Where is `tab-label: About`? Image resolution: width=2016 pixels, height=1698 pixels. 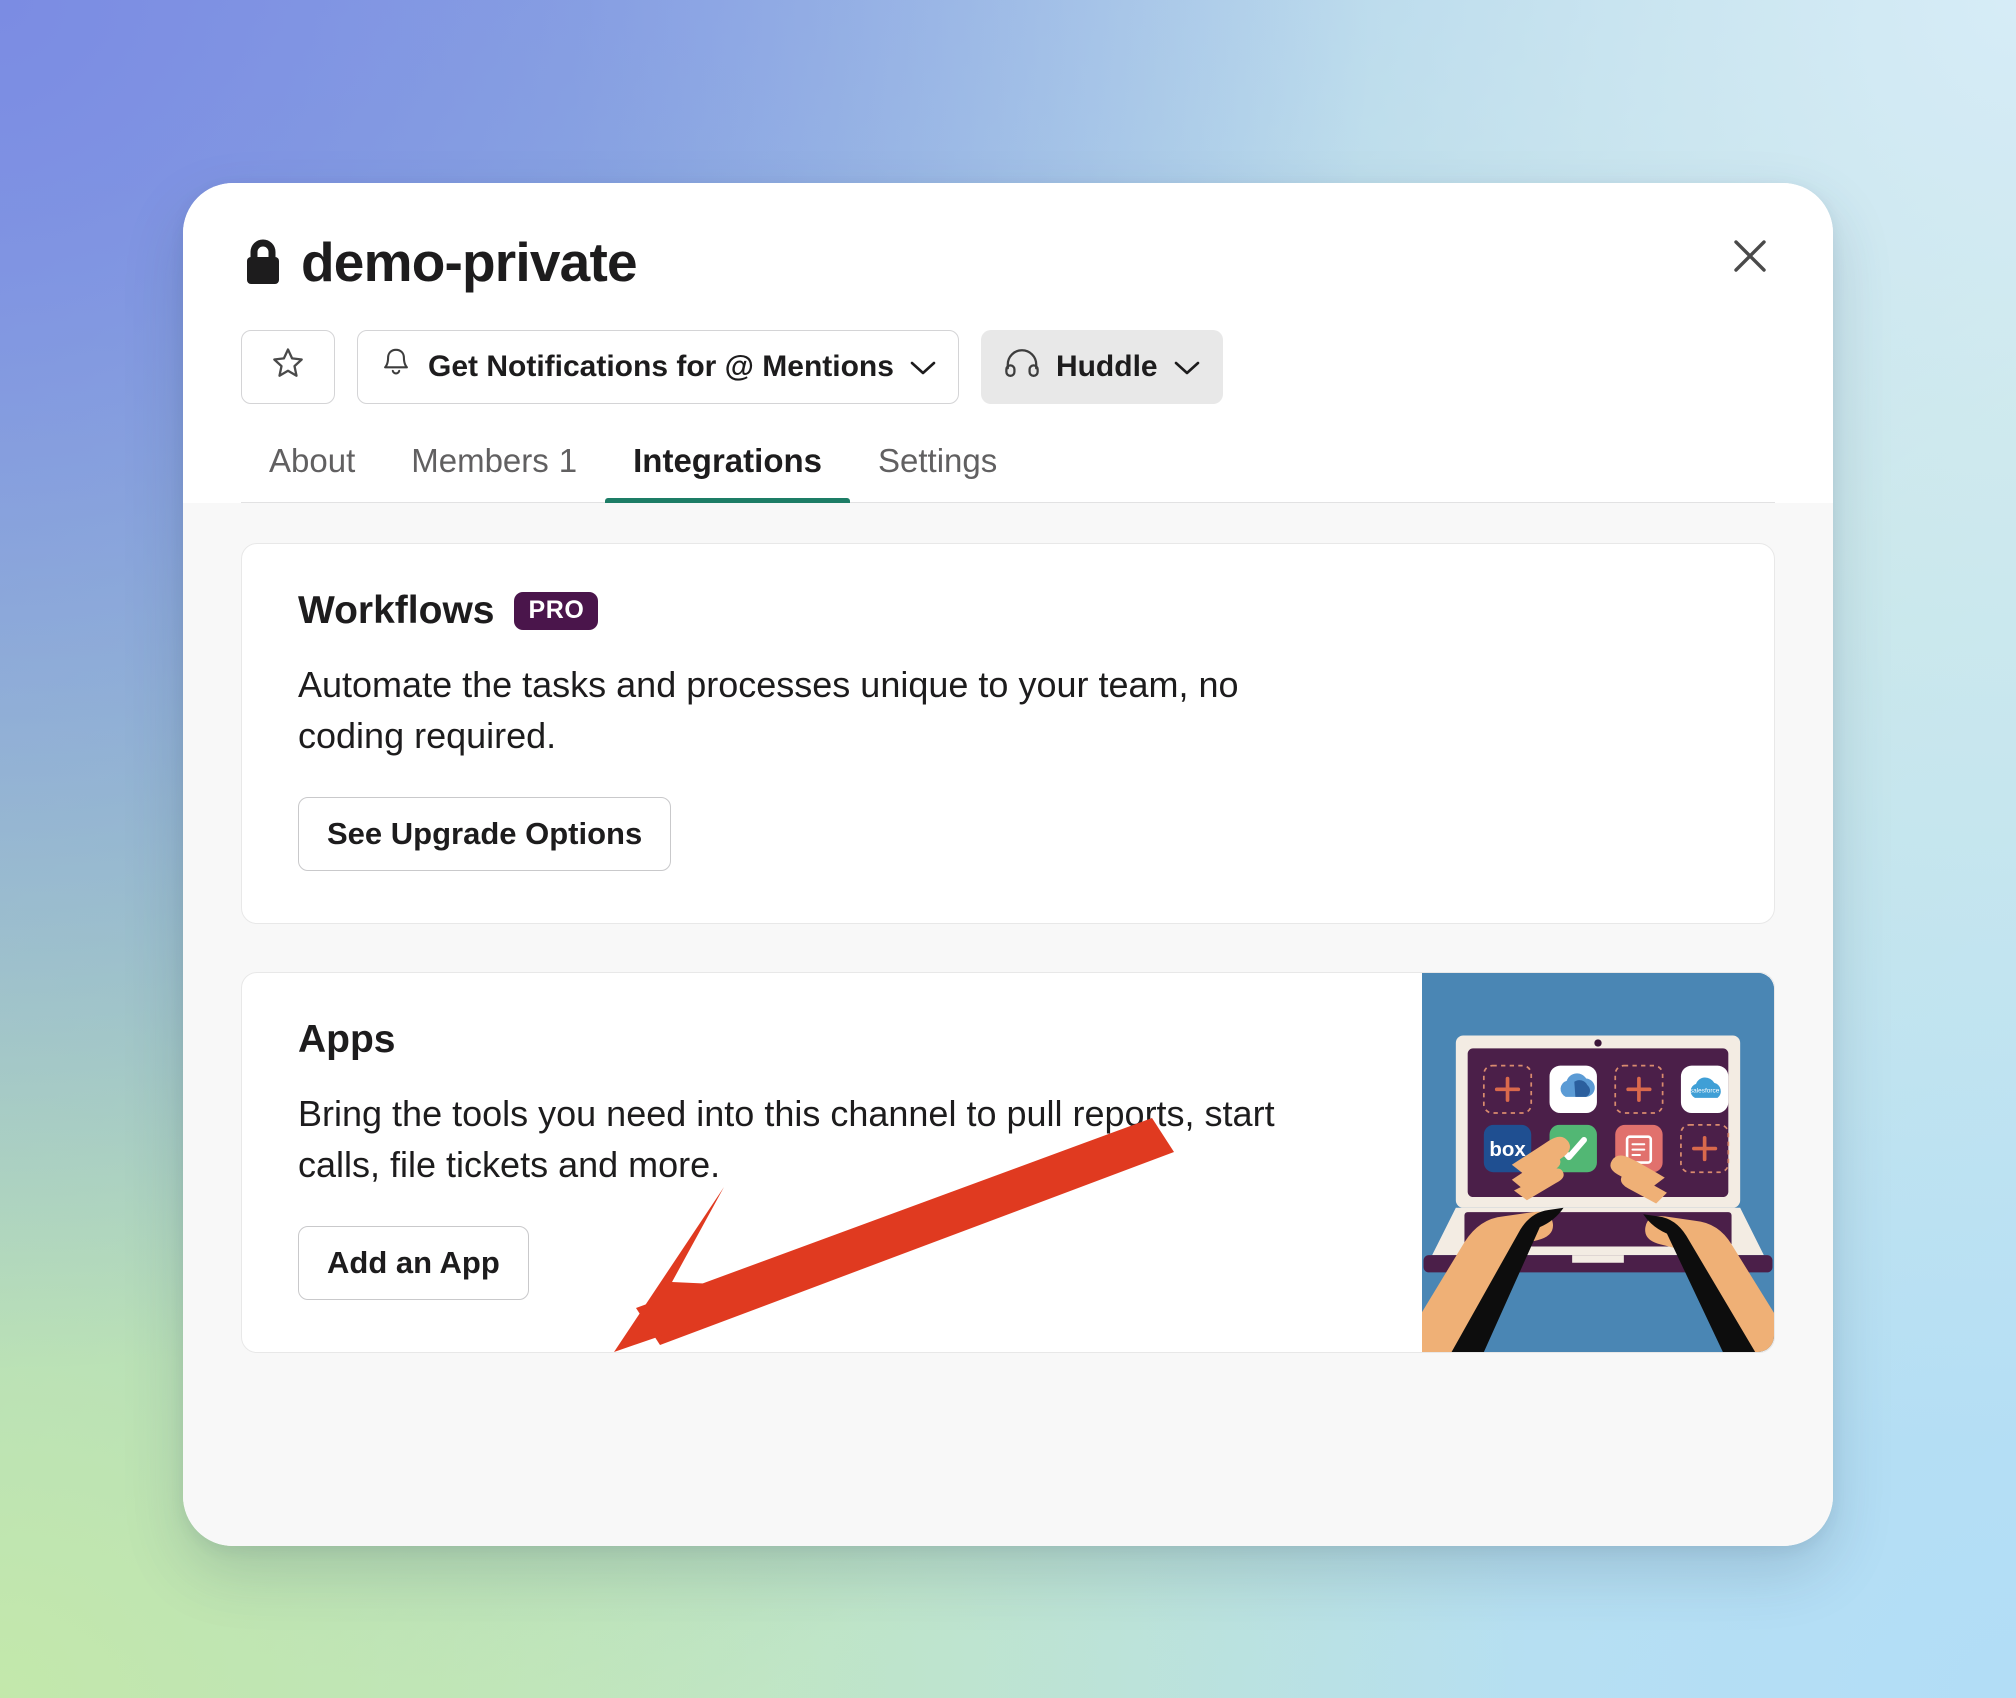
tab-label: About is located at coordinates (312, 460).